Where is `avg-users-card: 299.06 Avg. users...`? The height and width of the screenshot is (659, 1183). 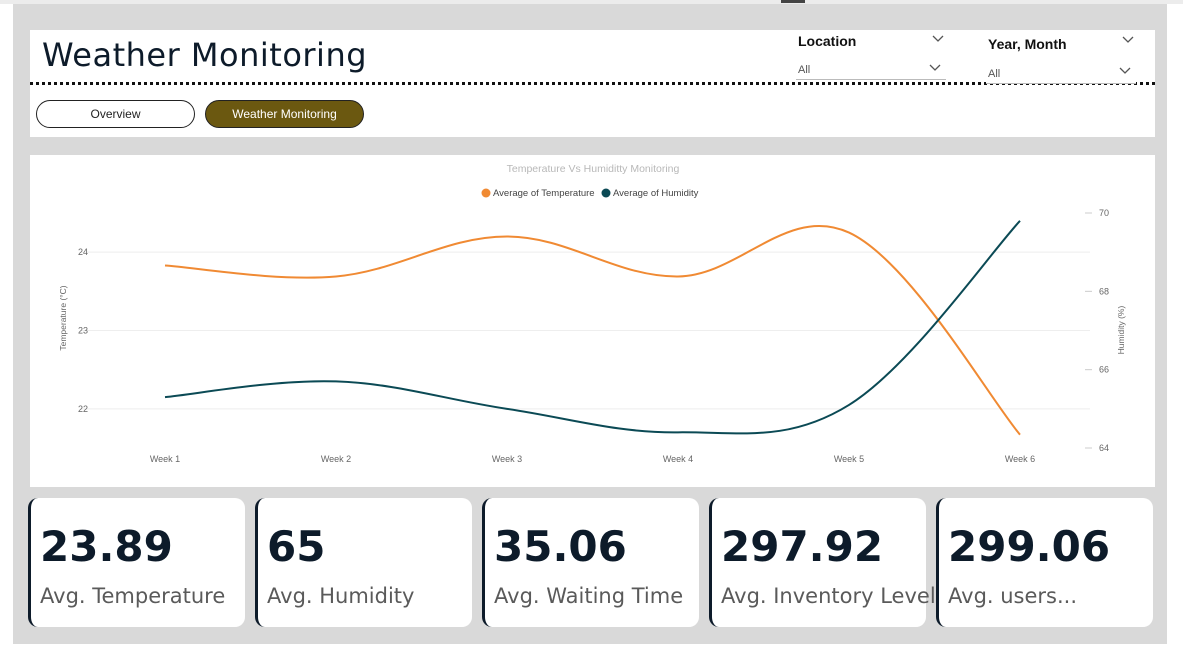
avg-users-card: 299.06 Avg. users... is located at coordinates (1044, 562).